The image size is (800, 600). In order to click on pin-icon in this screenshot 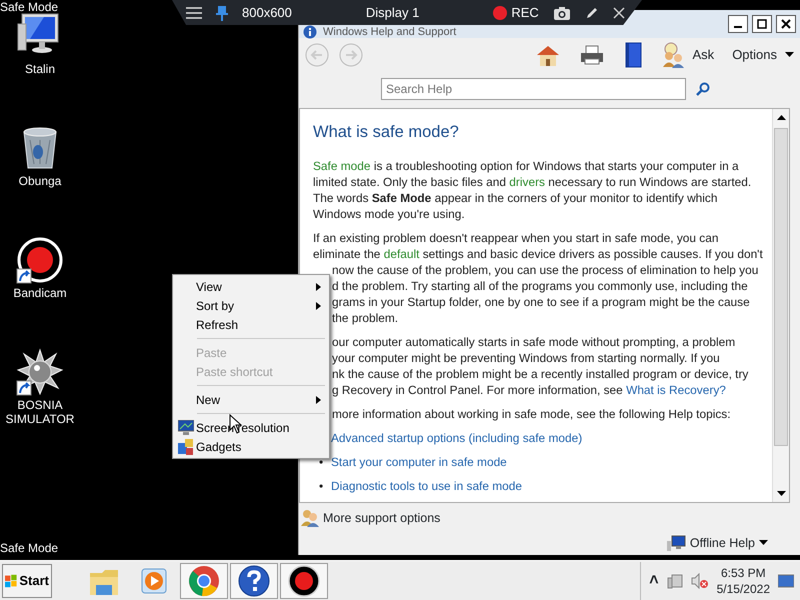, I will do `click(222, 12)`.